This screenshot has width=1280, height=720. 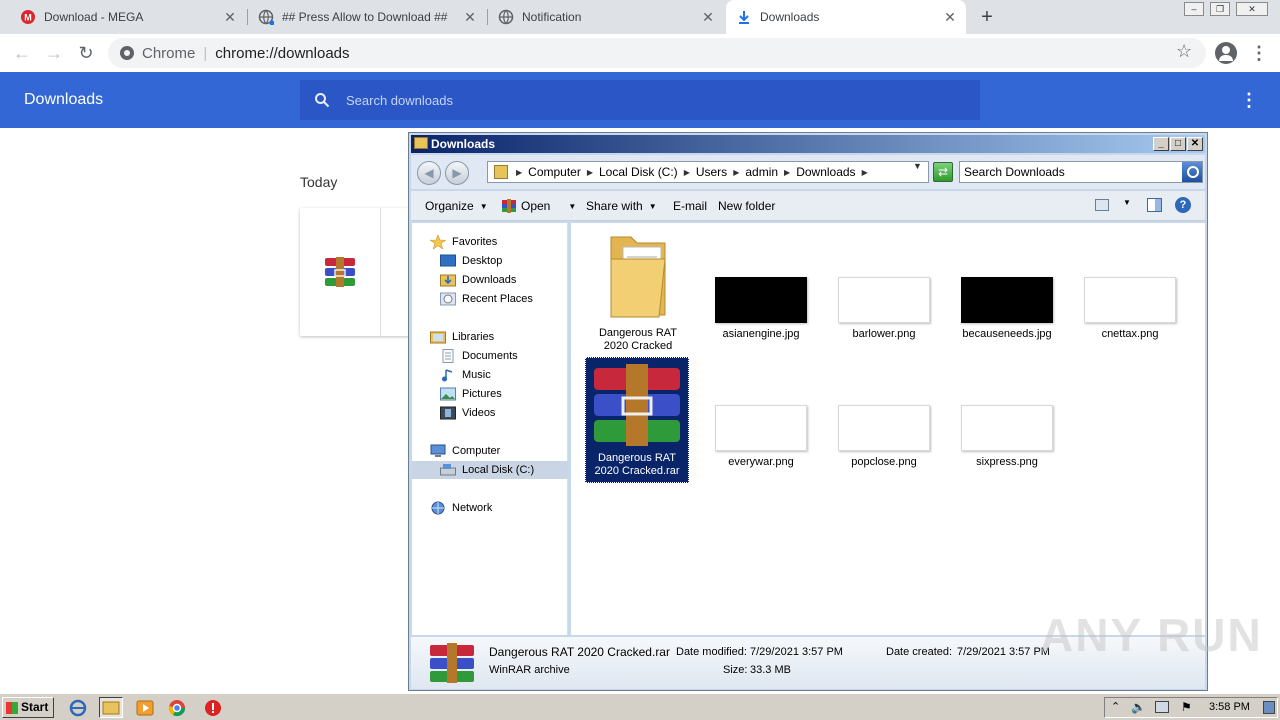 I want to click on nav-favorites: Favorites, so click(x=463, y=242).